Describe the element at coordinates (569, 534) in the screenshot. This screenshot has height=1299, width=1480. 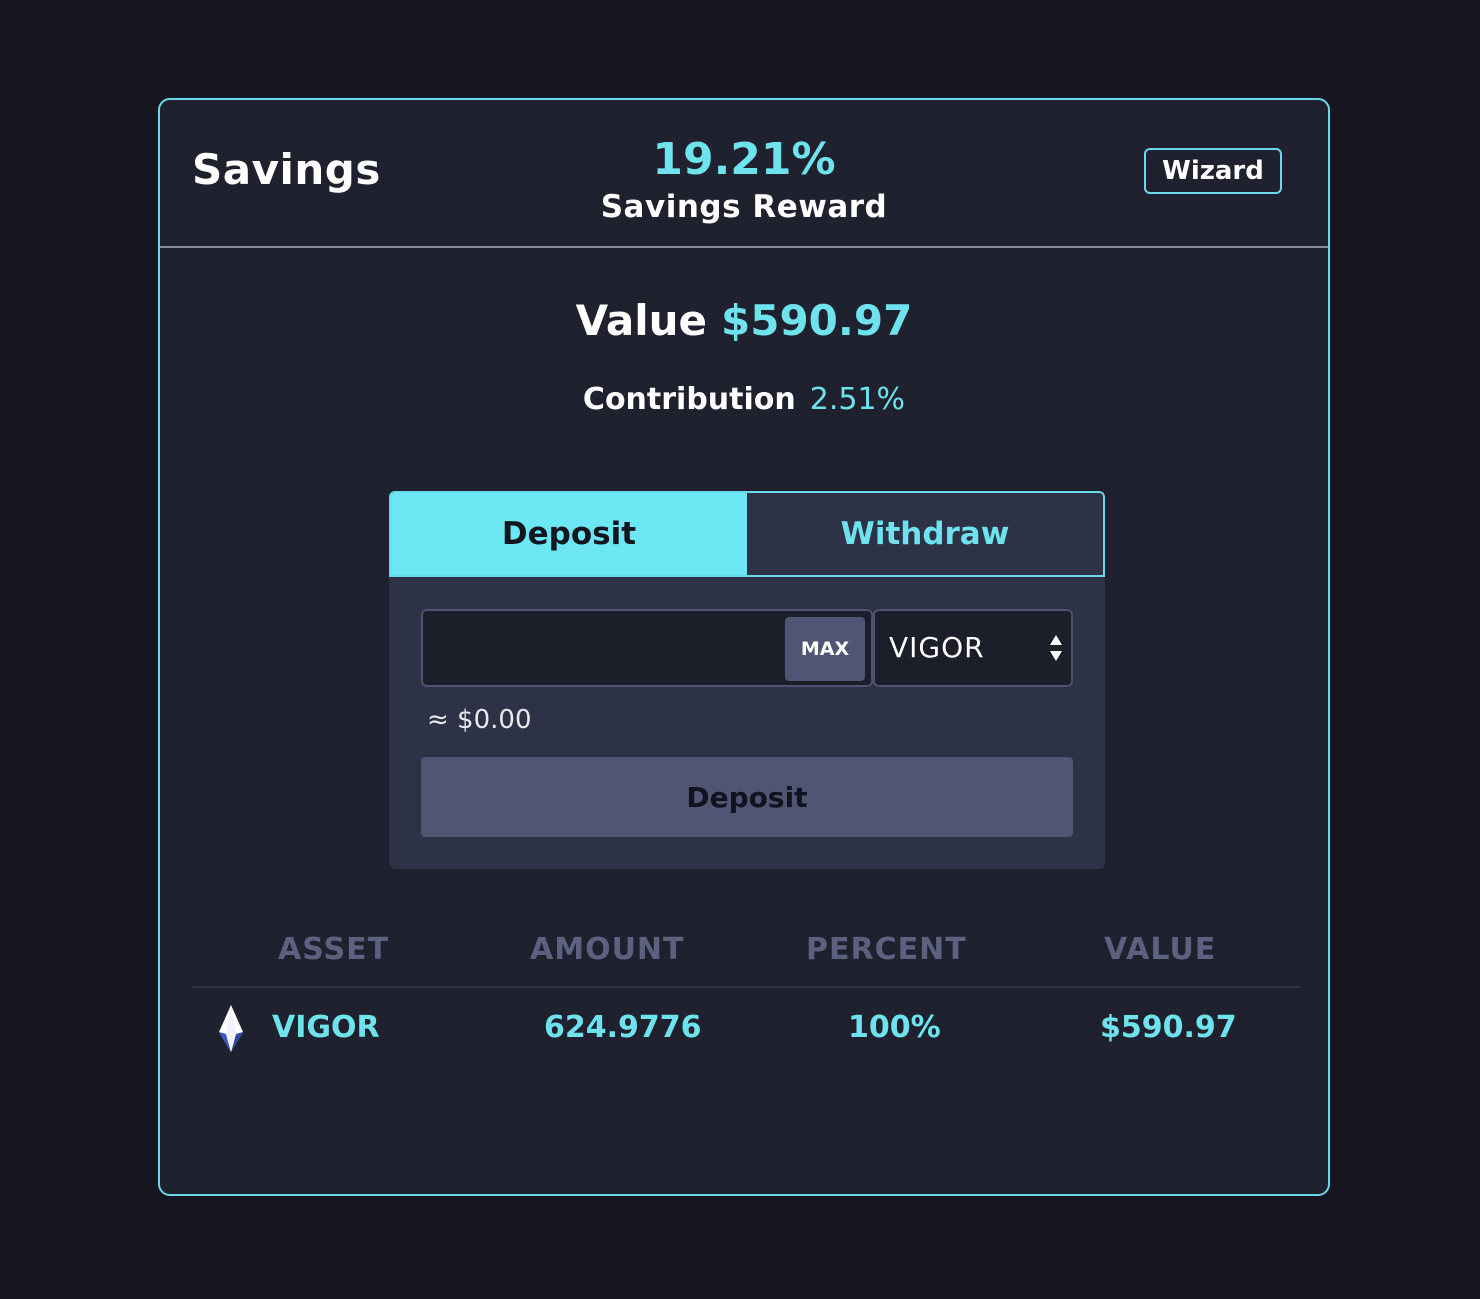
I see `tab-deposit: Deposit` at that location.